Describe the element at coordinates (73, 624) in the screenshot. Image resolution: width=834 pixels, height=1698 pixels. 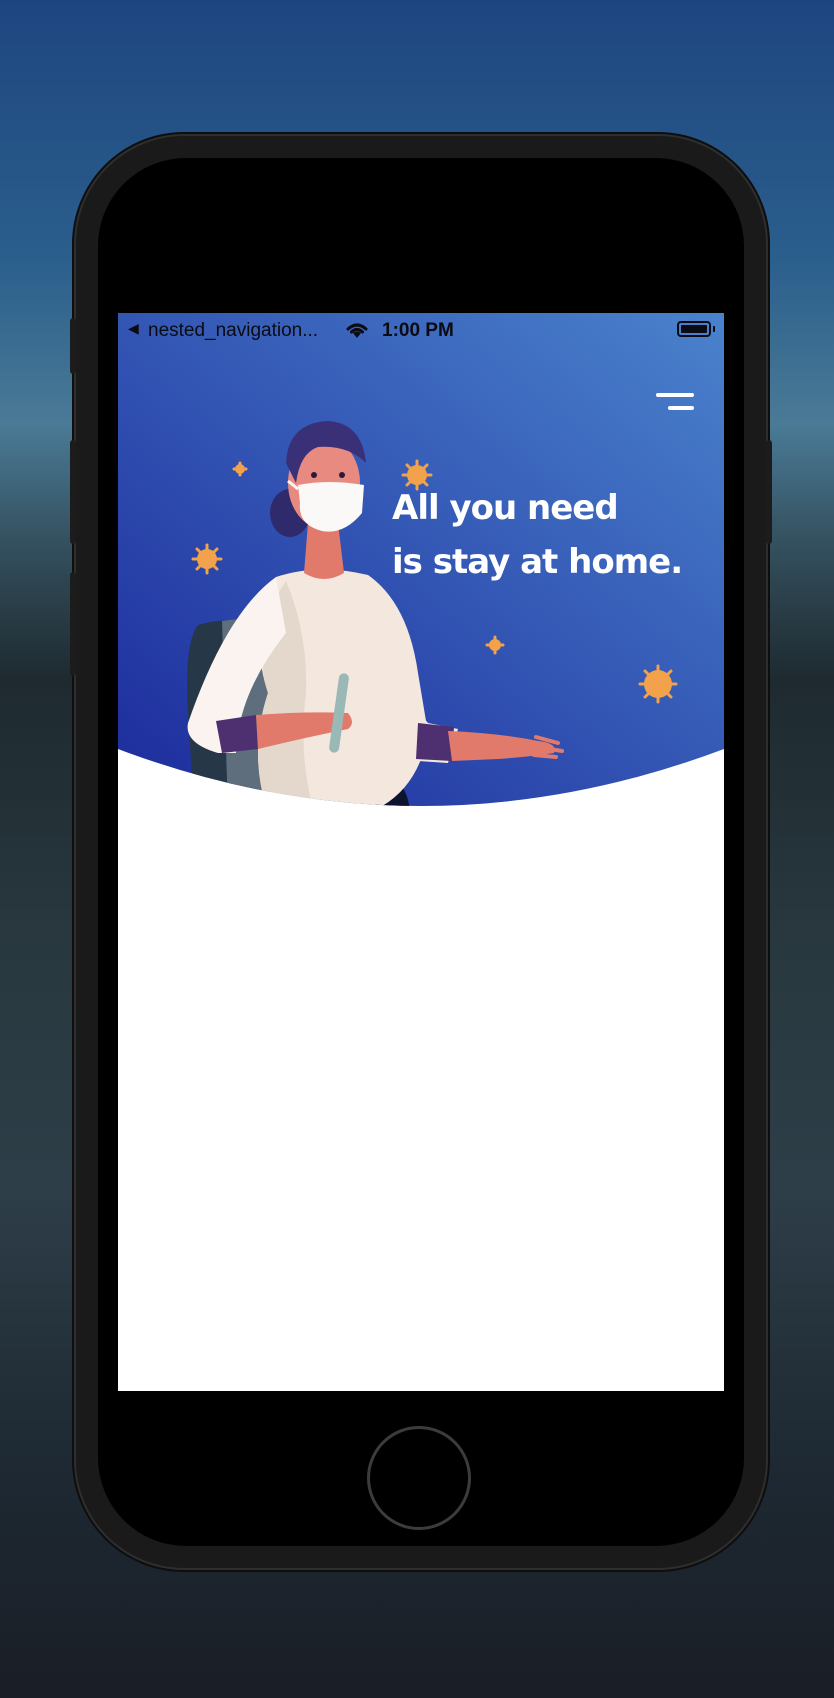
I see `volume-down-button` at that location.